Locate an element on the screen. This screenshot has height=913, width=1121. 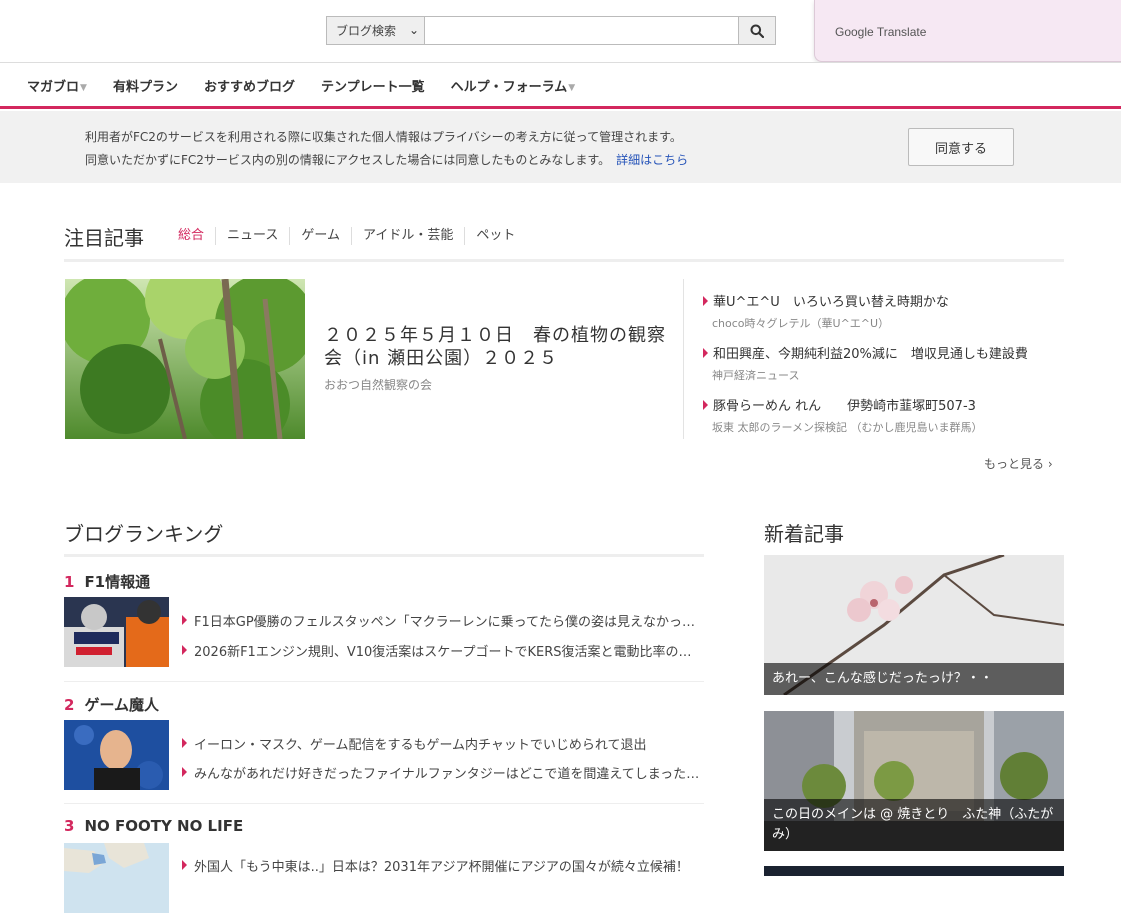
pick-title: 和田興産、今期純利益20%減に 増収見通しも建設費 is located at coordinates (865, 354).